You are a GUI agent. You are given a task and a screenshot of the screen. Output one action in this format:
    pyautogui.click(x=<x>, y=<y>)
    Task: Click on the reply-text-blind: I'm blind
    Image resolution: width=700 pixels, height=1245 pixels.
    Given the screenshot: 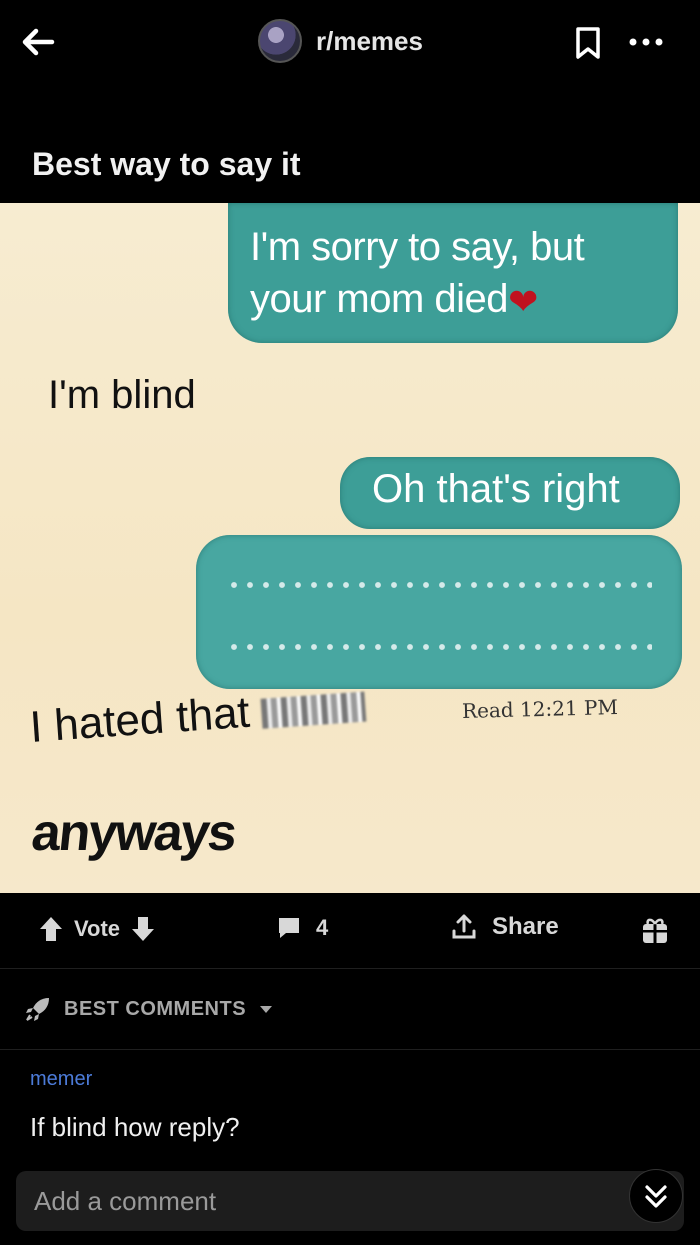 What is the action you would take?
    pyautogui.click(x=122, y=395)
    